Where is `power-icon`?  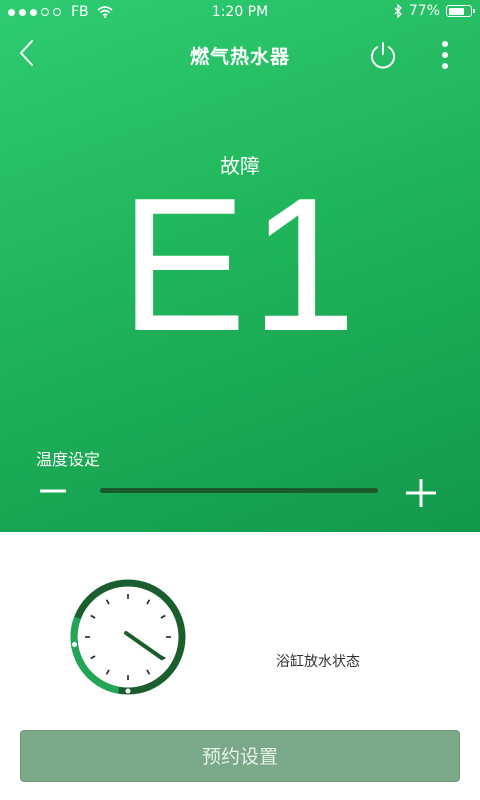
power-icon is located at coordinates (383, 55).